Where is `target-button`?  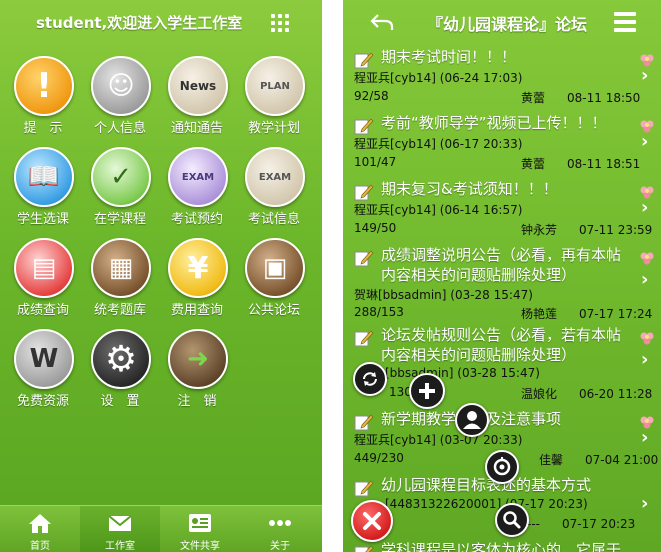 target-button is located at coordinates (502, 467).